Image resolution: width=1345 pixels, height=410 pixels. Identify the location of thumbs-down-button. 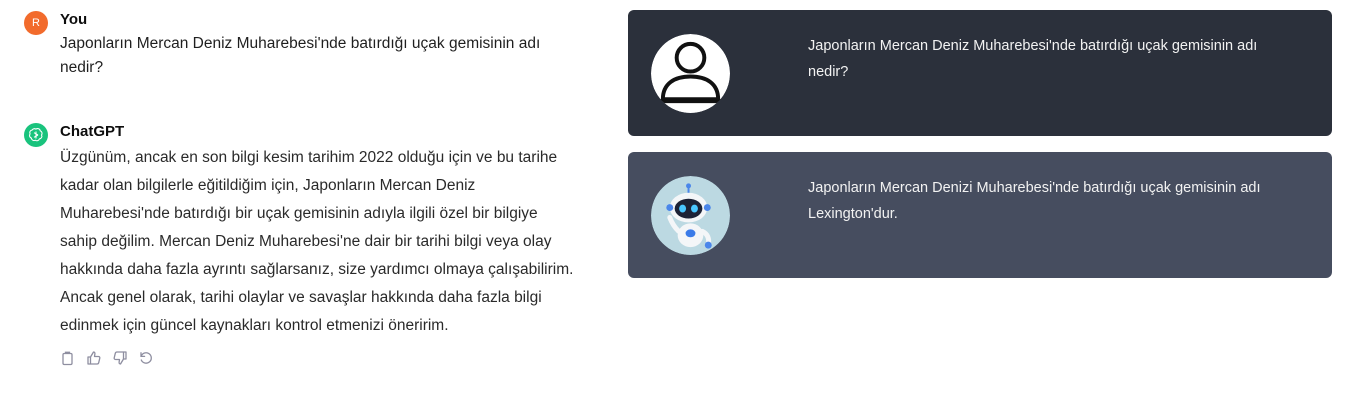
(120, 358).